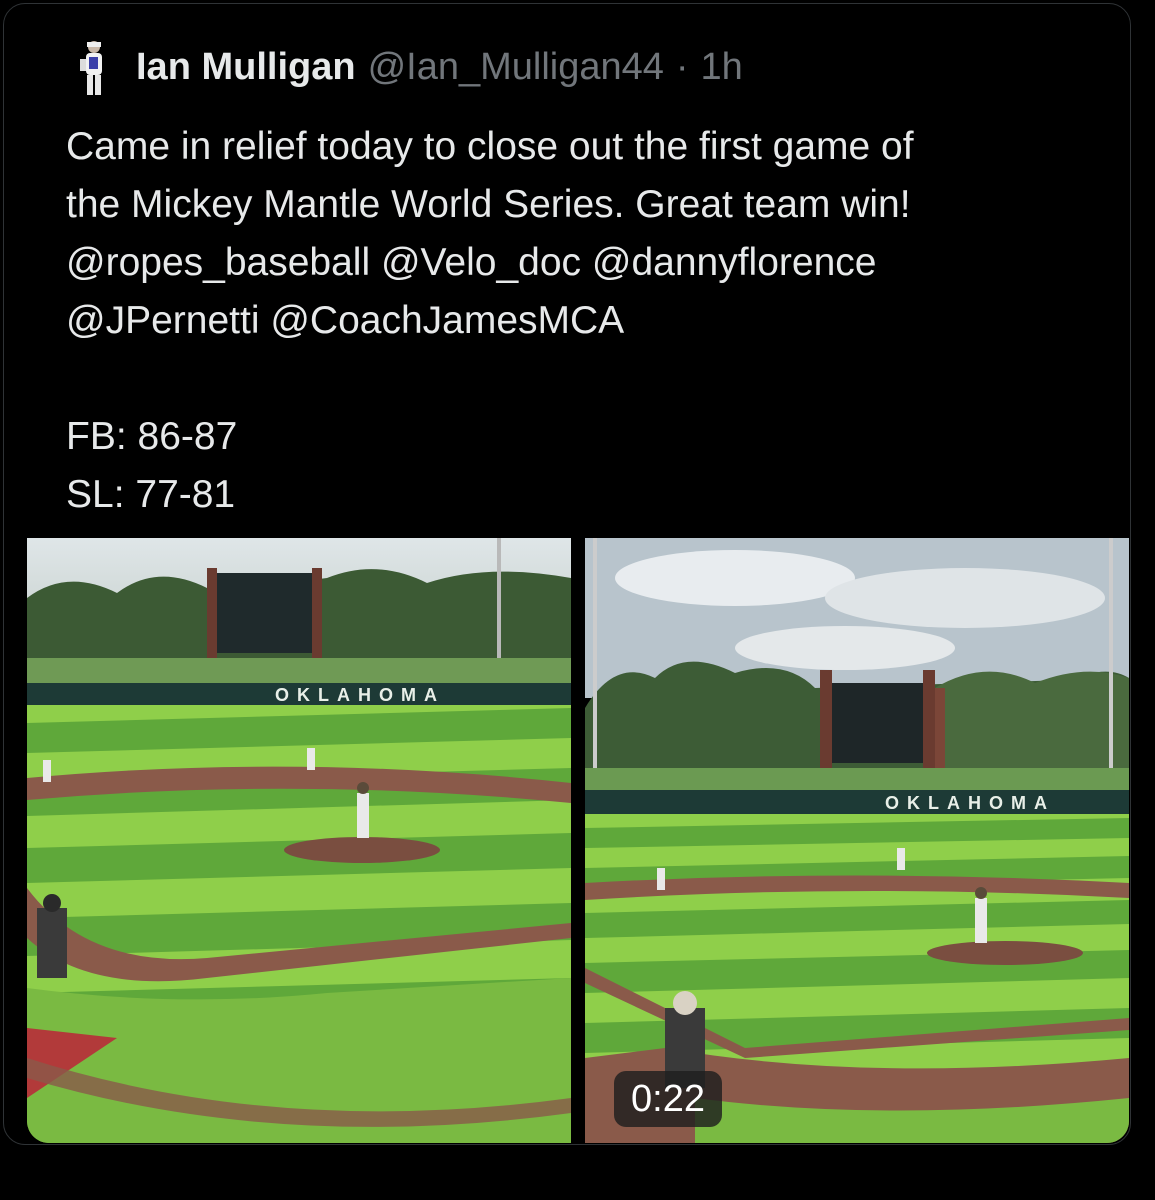 This screenshot has height=1200, width=1155. What do you see at coordinates (152, 436) in the screenshot?
I see `fastball-velocity: FB: 86-87` at bounding box center [152, 436].